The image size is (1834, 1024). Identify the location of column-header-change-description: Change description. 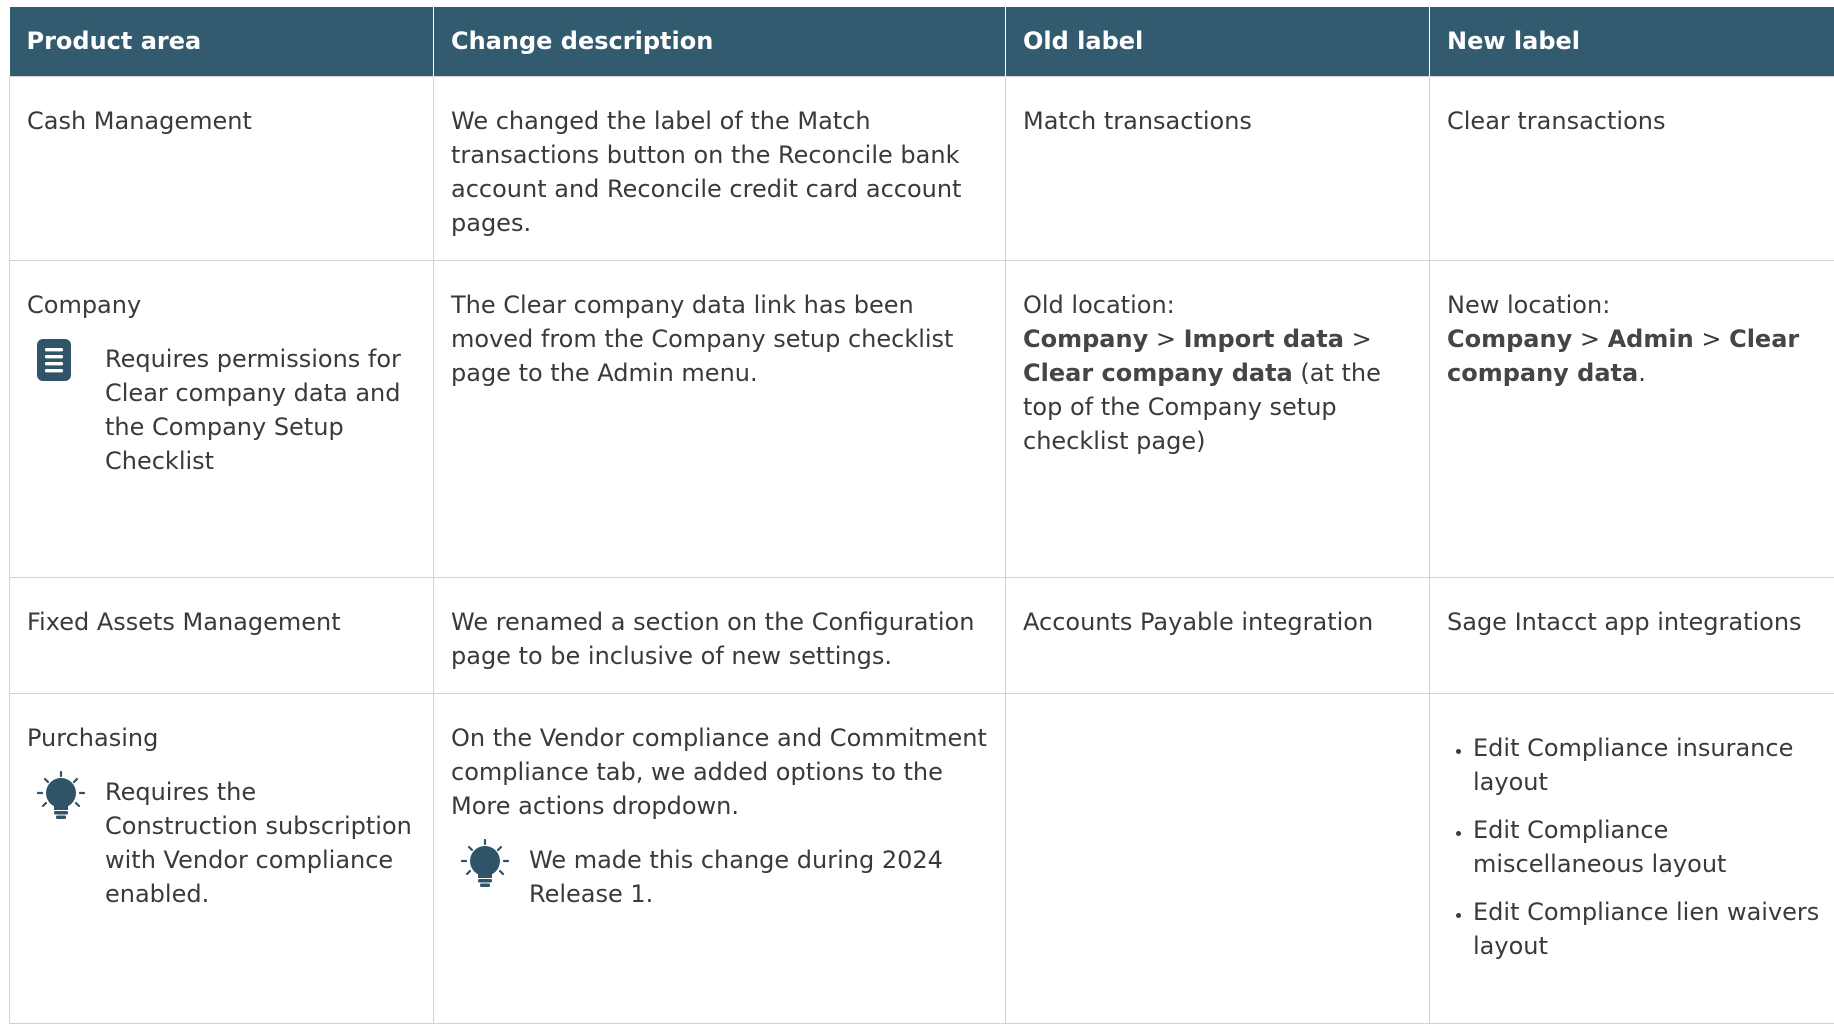
(720, 41).